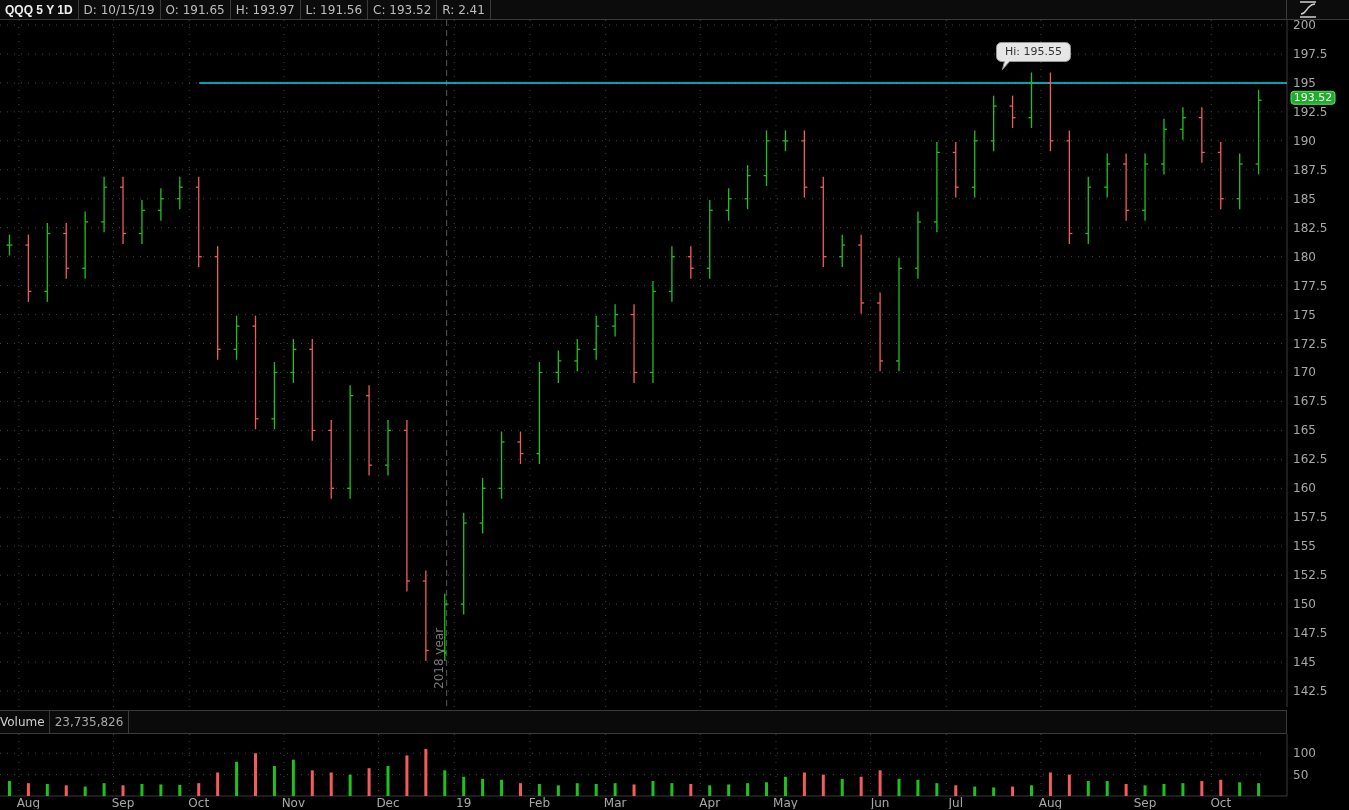  I want to click on price-axis-label: 172.5, so click(1310, 343).